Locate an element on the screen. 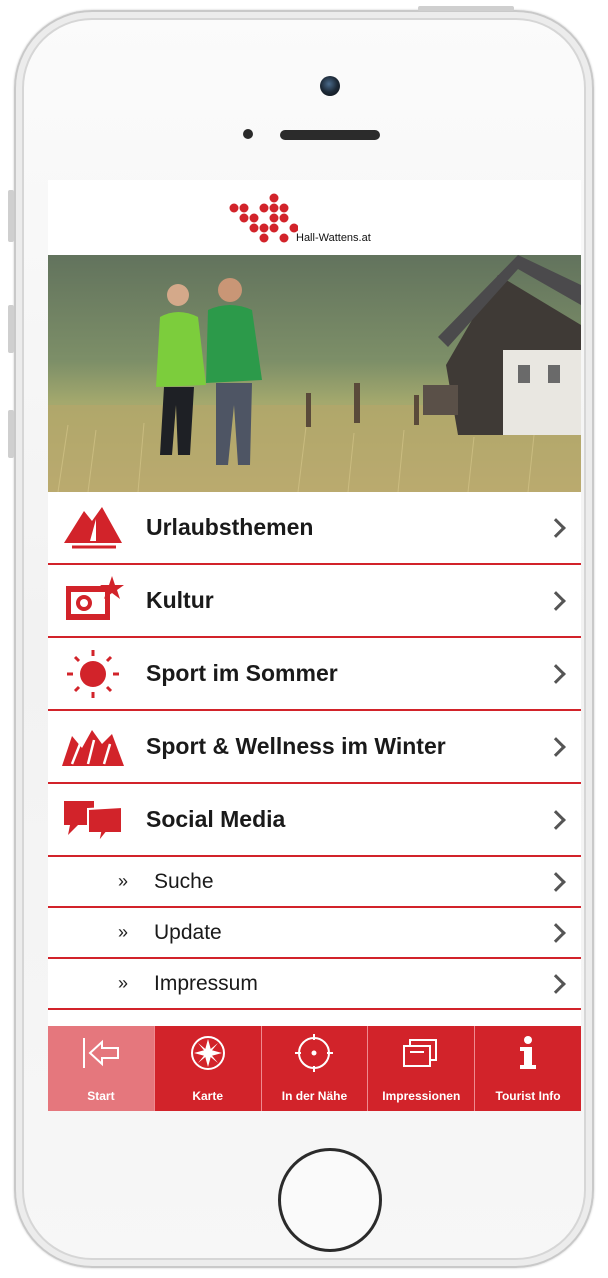 This screenshot has width=608, height=1278. tab-label: Tourist Info is located at coordinates (528, 1096).